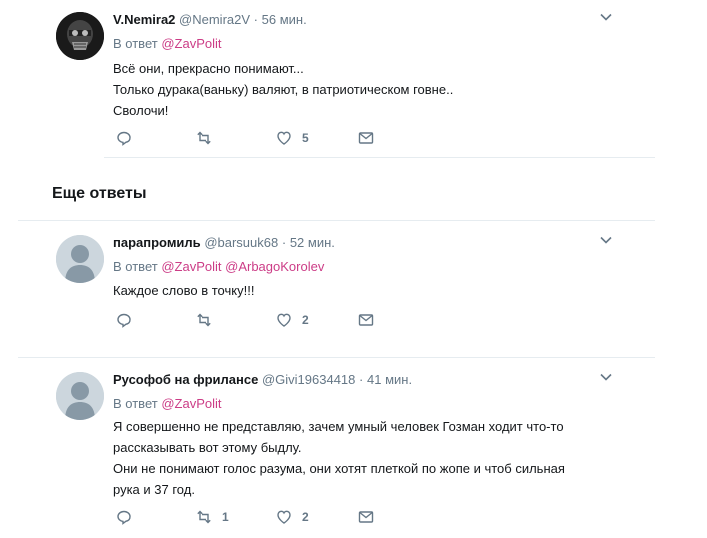  Describe the element at coordinates (207, 447) in the screenshot. I see `tweet-text-line: рассказывать вот этому быдлу.` at that location.